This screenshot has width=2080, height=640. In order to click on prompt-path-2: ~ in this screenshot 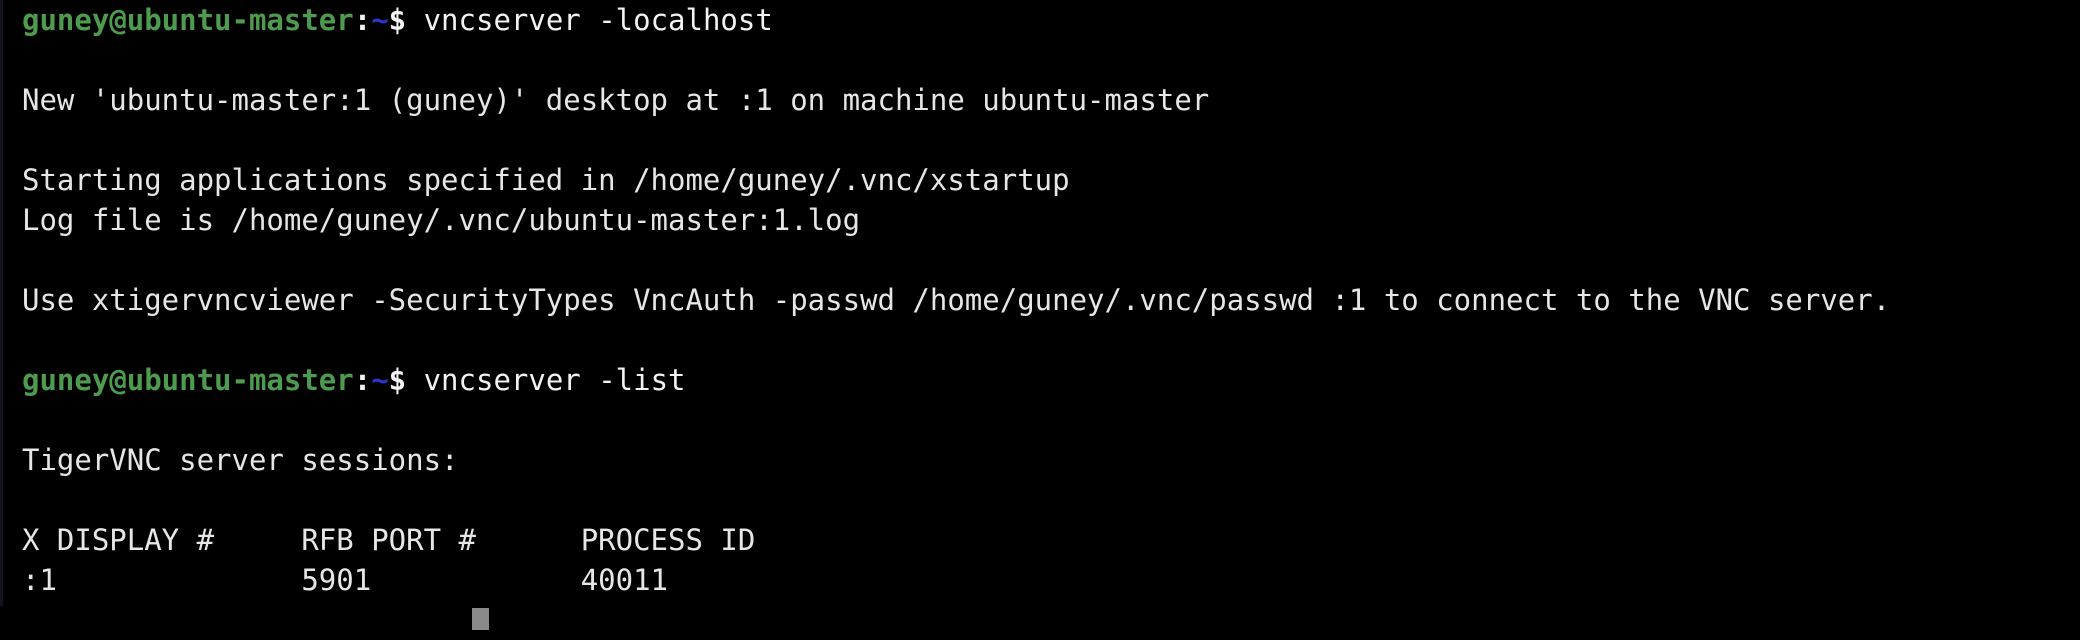, I will do `click(380, 380)`.